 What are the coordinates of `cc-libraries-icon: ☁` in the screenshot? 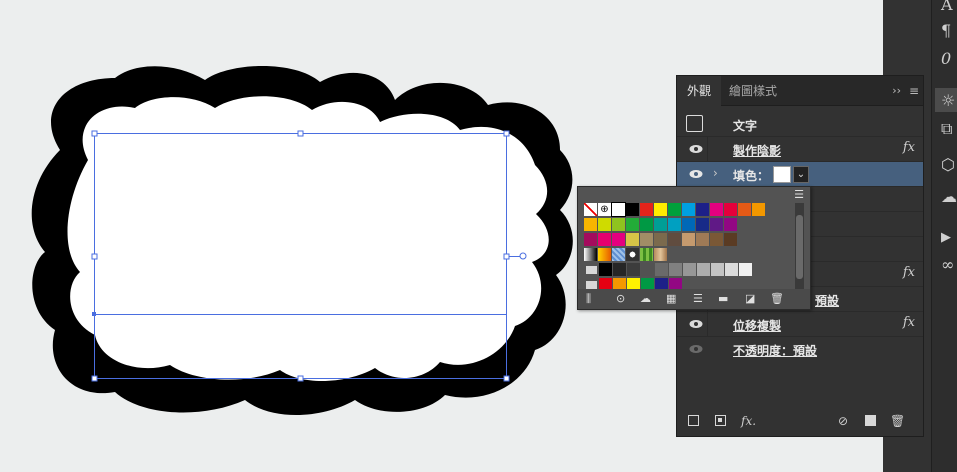 It's located at (949, 197).